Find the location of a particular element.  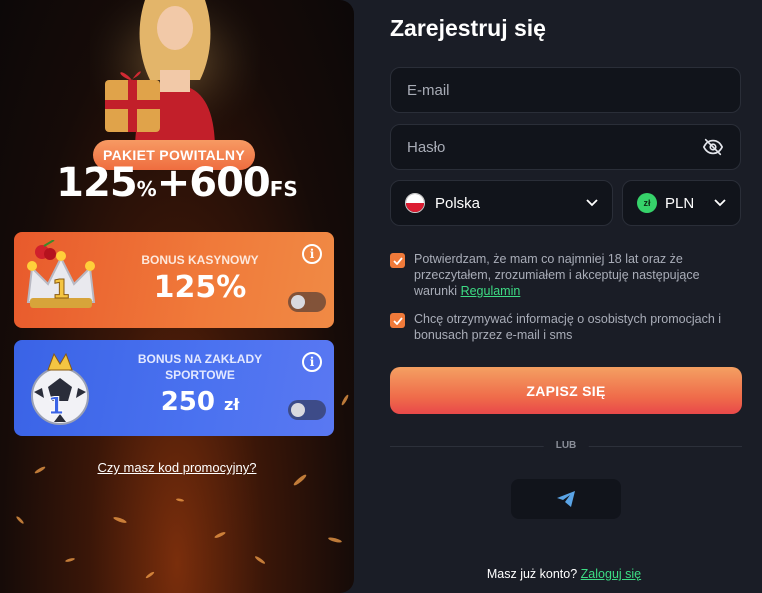

offer-percent-sign: % is located at coordinates (146, 189).